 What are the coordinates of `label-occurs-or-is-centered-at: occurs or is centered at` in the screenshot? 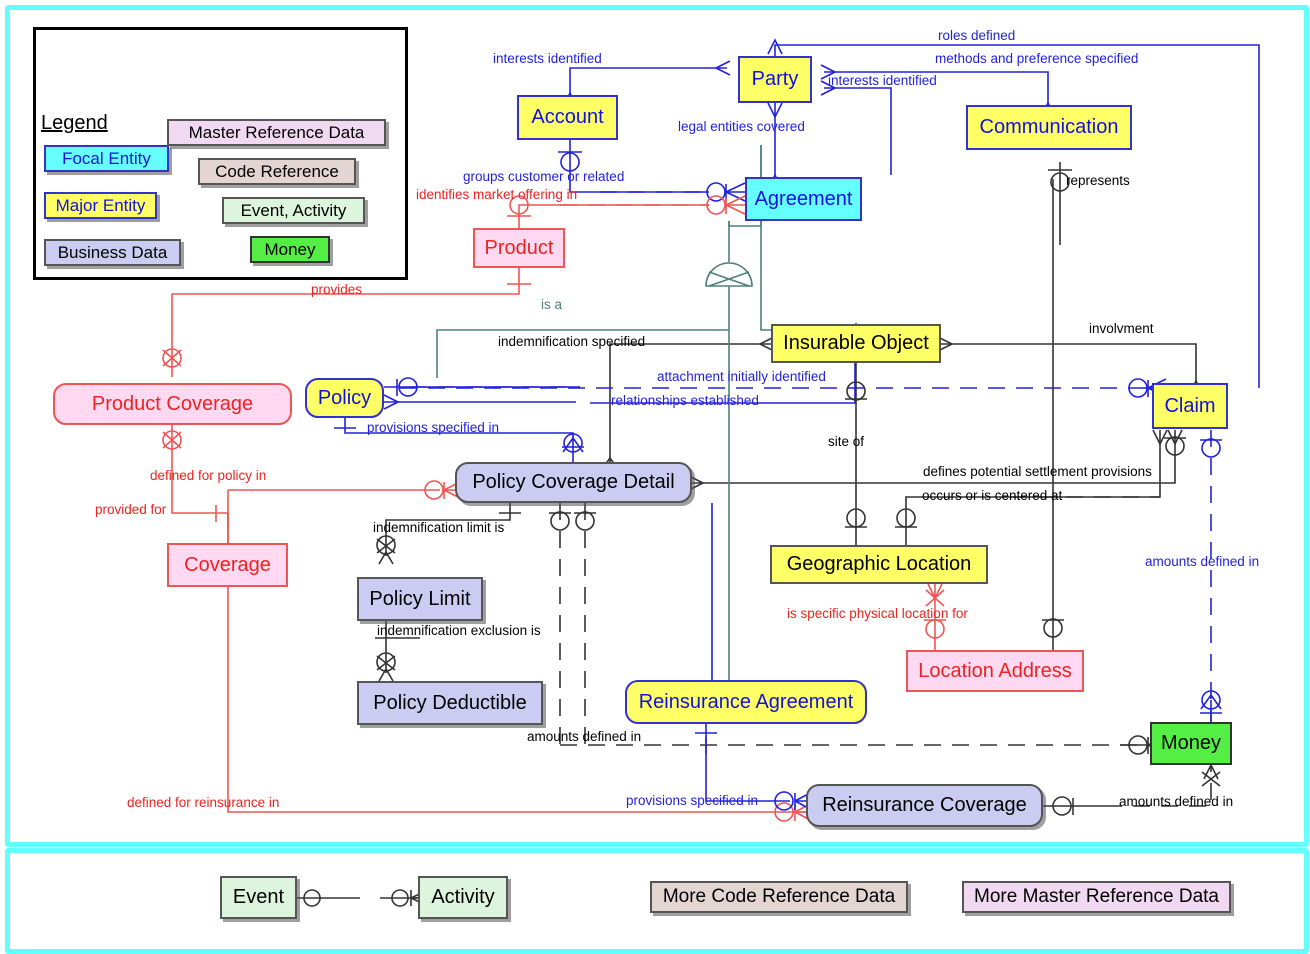 It's located at (992, 495).